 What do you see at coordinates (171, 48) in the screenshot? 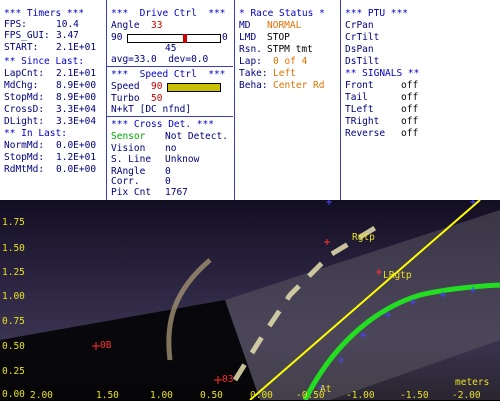
I see `angle-slider-mid: 45` at bounding box center [171, 48].